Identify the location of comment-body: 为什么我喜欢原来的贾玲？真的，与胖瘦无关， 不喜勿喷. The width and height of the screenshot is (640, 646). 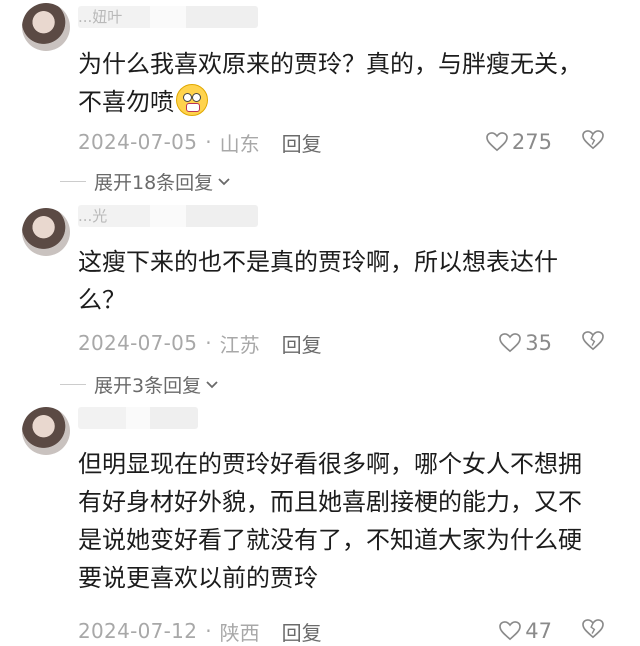
(330, 83).